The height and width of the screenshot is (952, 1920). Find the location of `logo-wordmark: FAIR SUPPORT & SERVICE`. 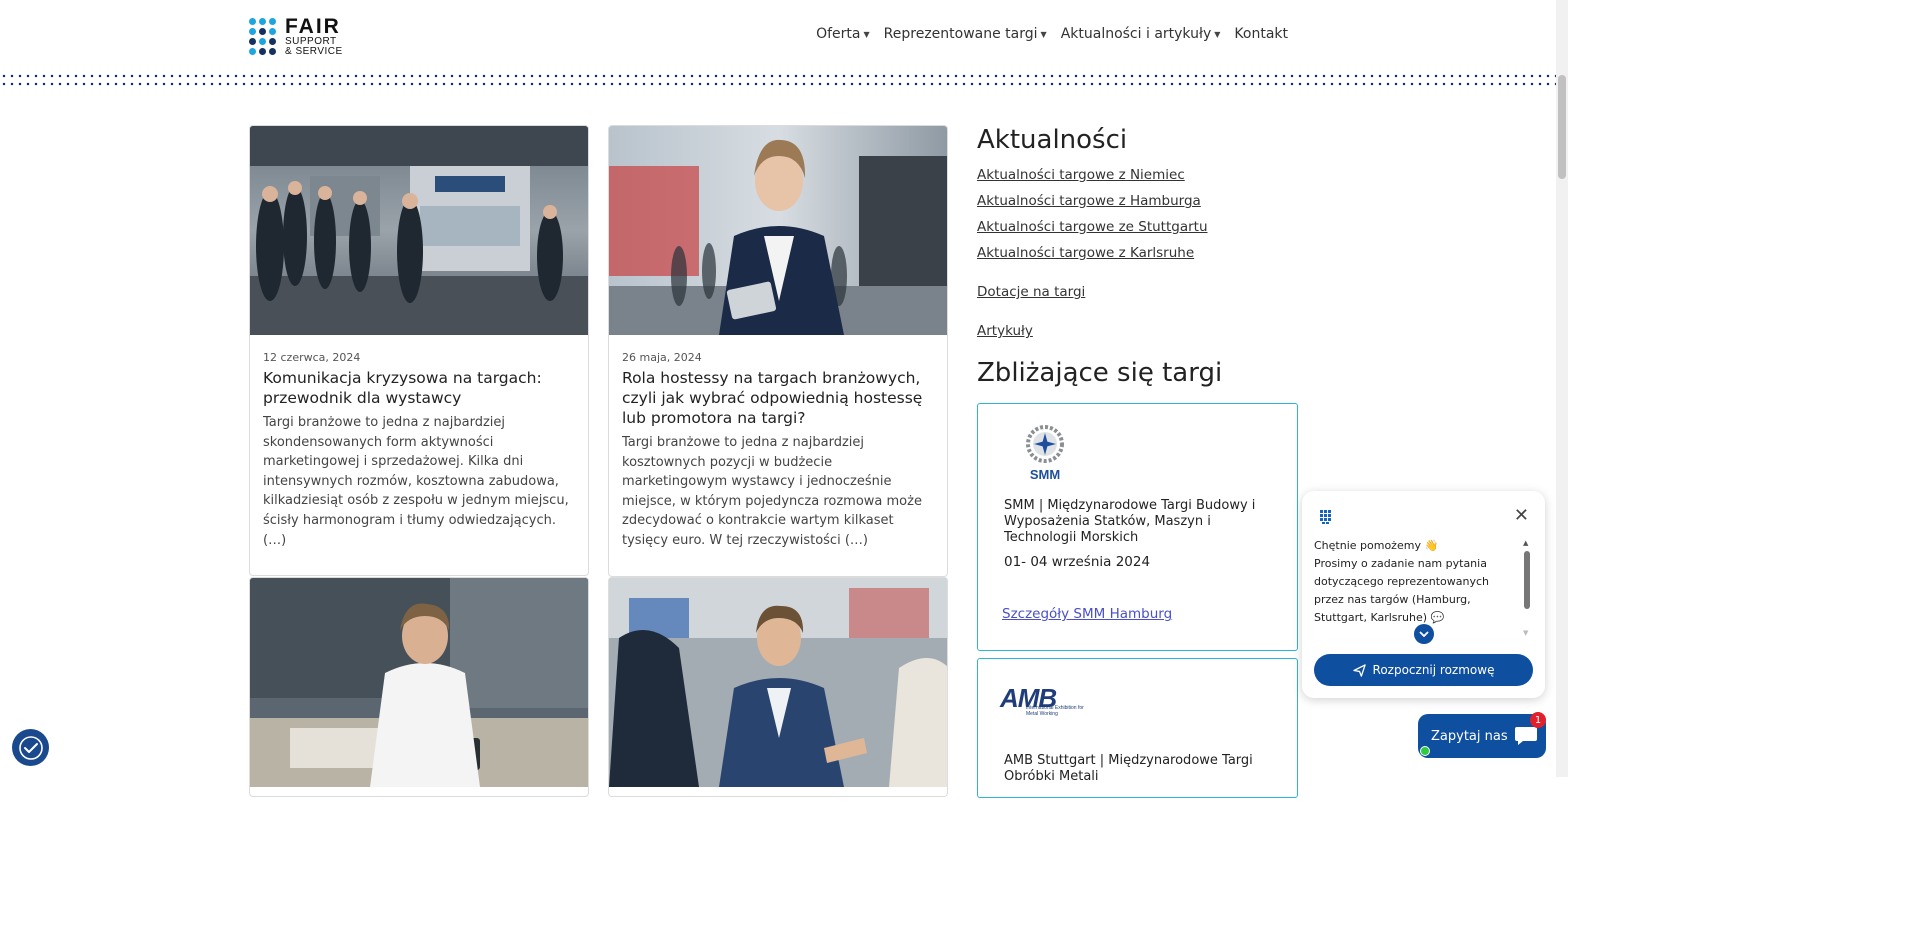

logo-wordmark: FAIR SUPPORT & SERVICE is located at coordinates (314, 36).